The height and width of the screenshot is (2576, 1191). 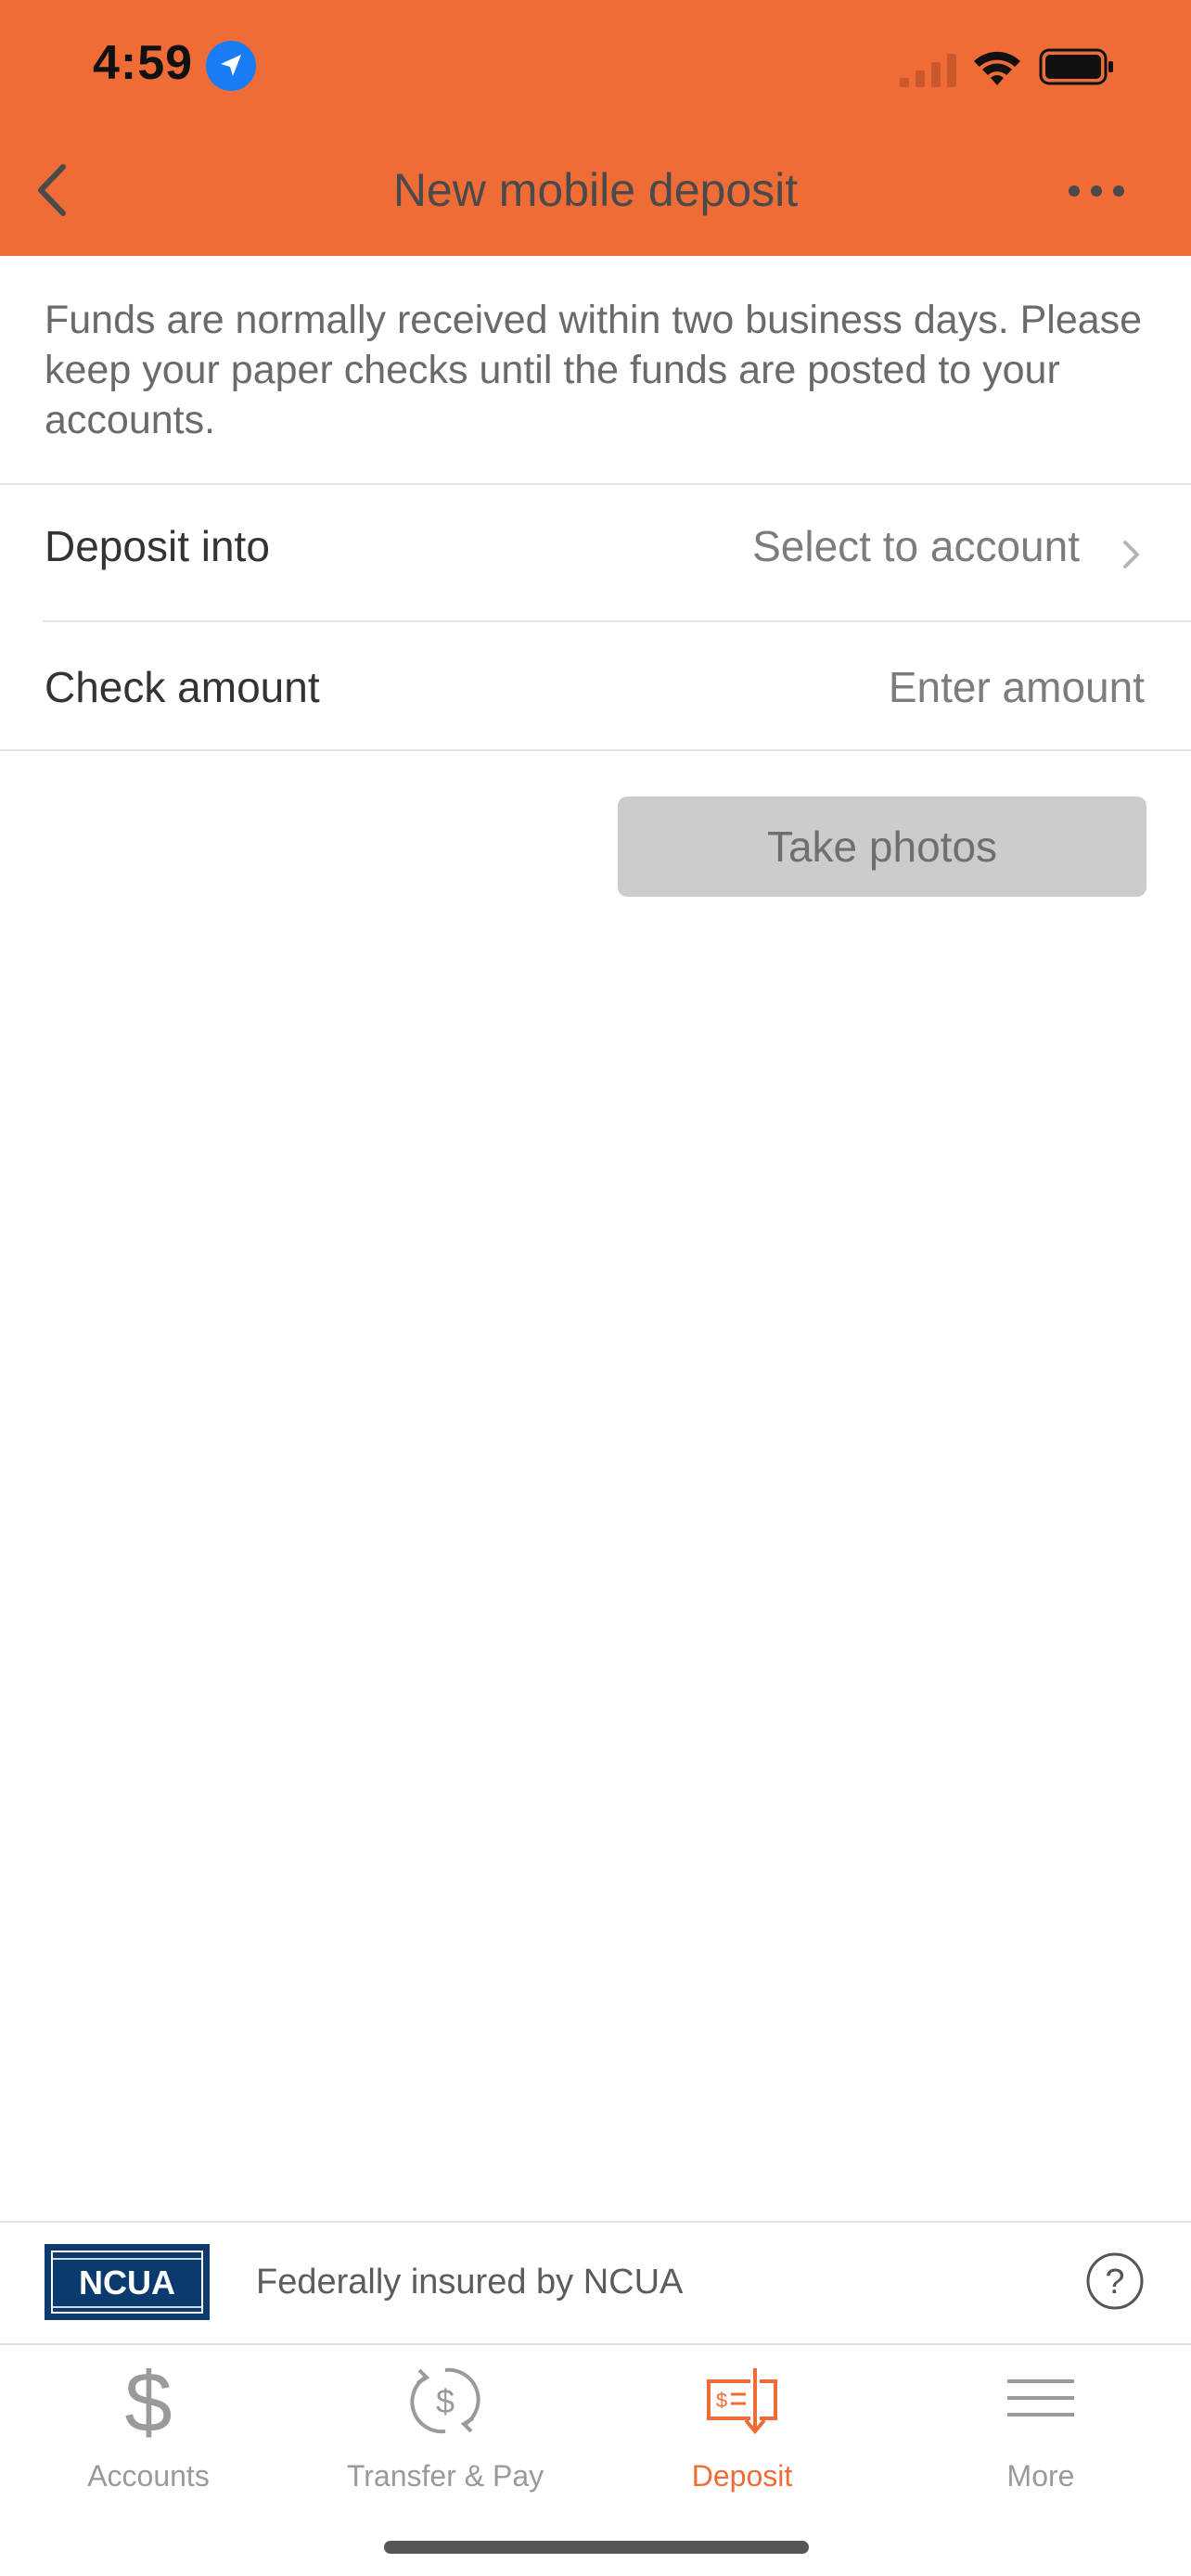 I want to click on tab-accounts-label: Accounts, so click(x=148, y=2476).